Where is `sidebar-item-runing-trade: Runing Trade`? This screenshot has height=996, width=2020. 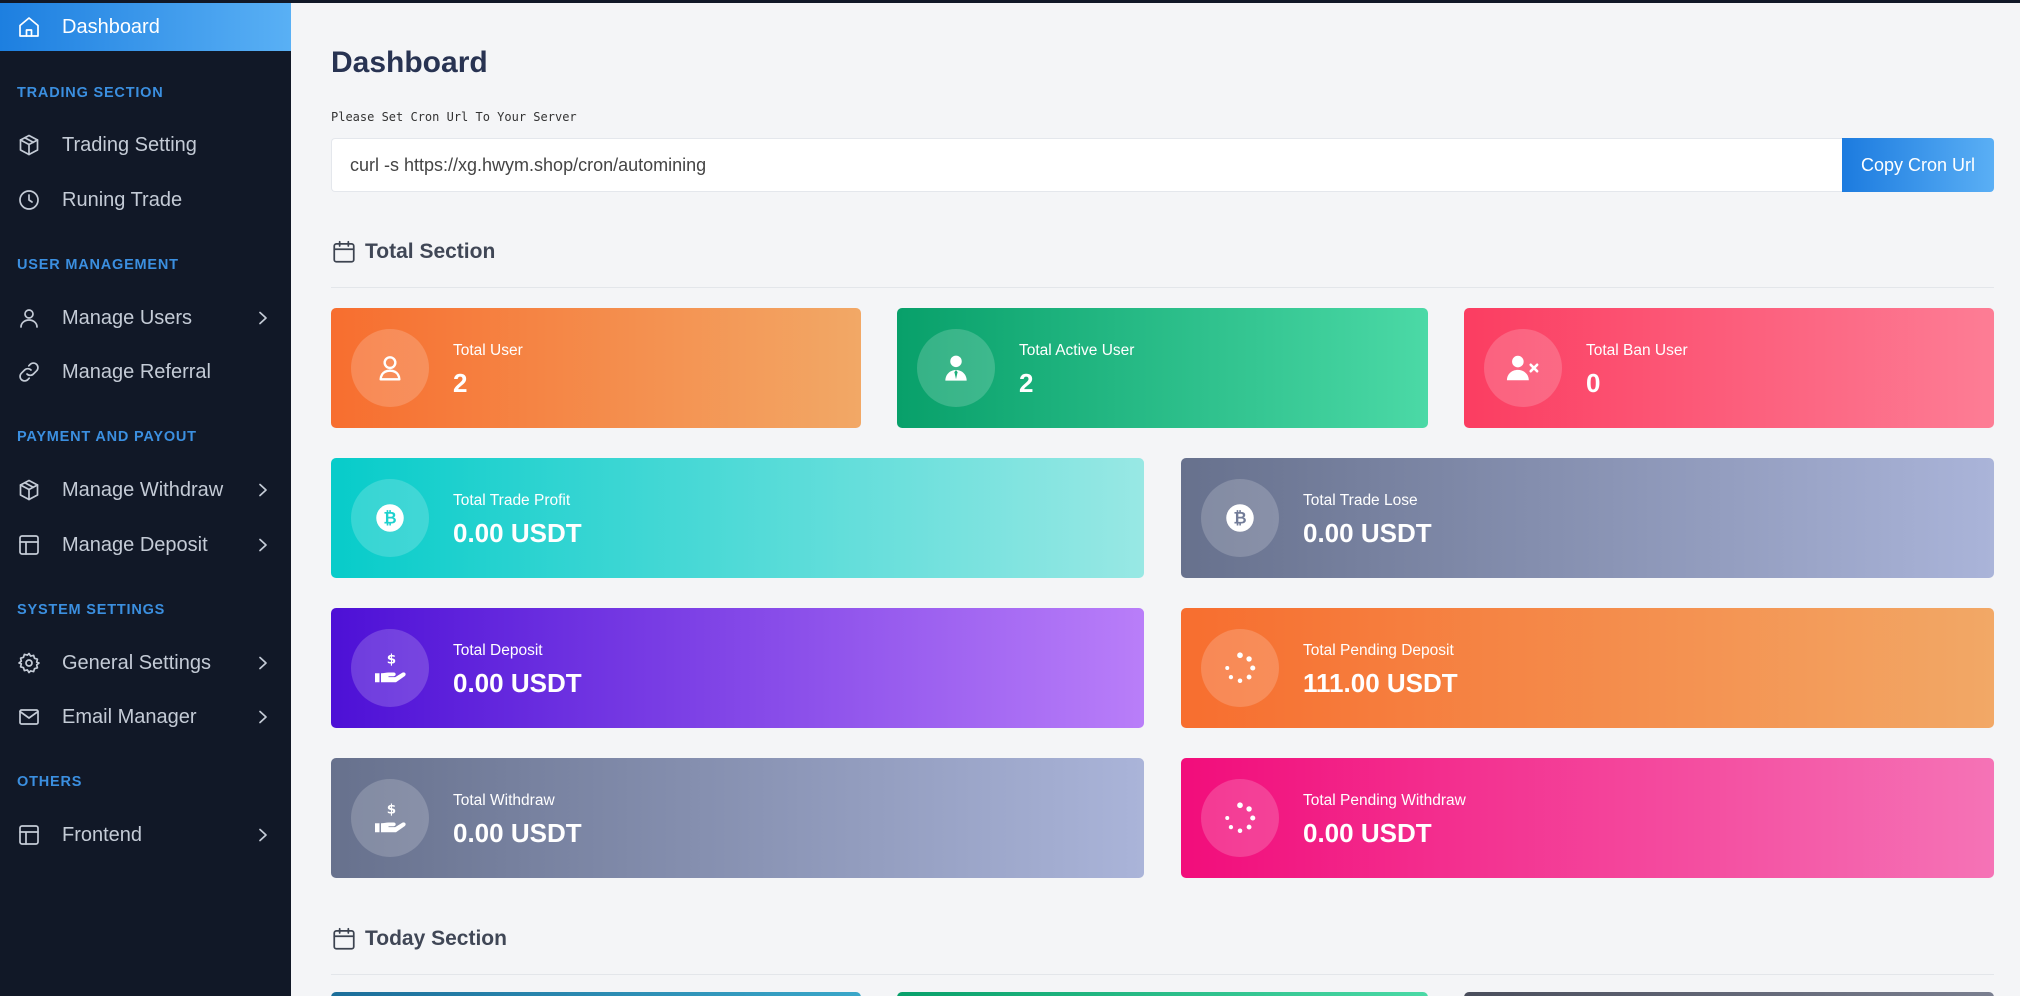 sidebar-item-runing-trade: Runing Trade is located at coordinates (145, 200).